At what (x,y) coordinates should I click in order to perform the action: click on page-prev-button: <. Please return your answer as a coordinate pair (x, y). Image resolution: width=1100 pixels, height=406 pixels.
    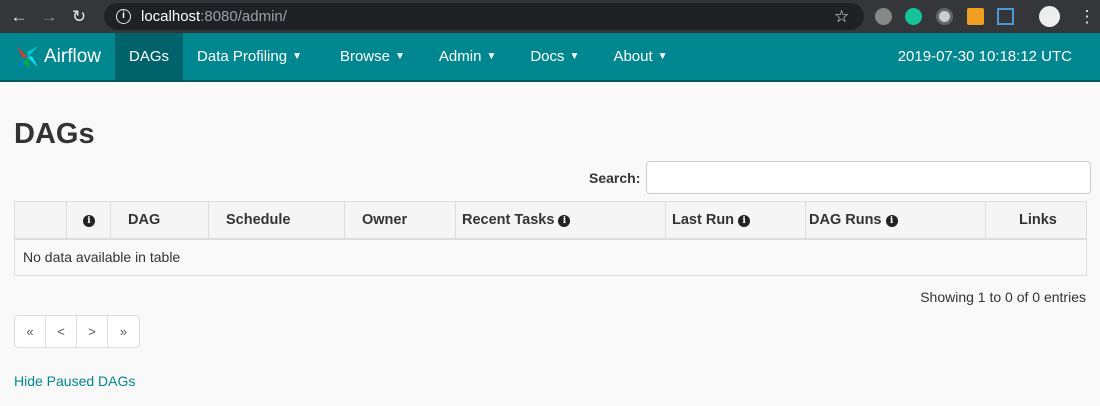
    Looking at the image, I should click on (61, 331).